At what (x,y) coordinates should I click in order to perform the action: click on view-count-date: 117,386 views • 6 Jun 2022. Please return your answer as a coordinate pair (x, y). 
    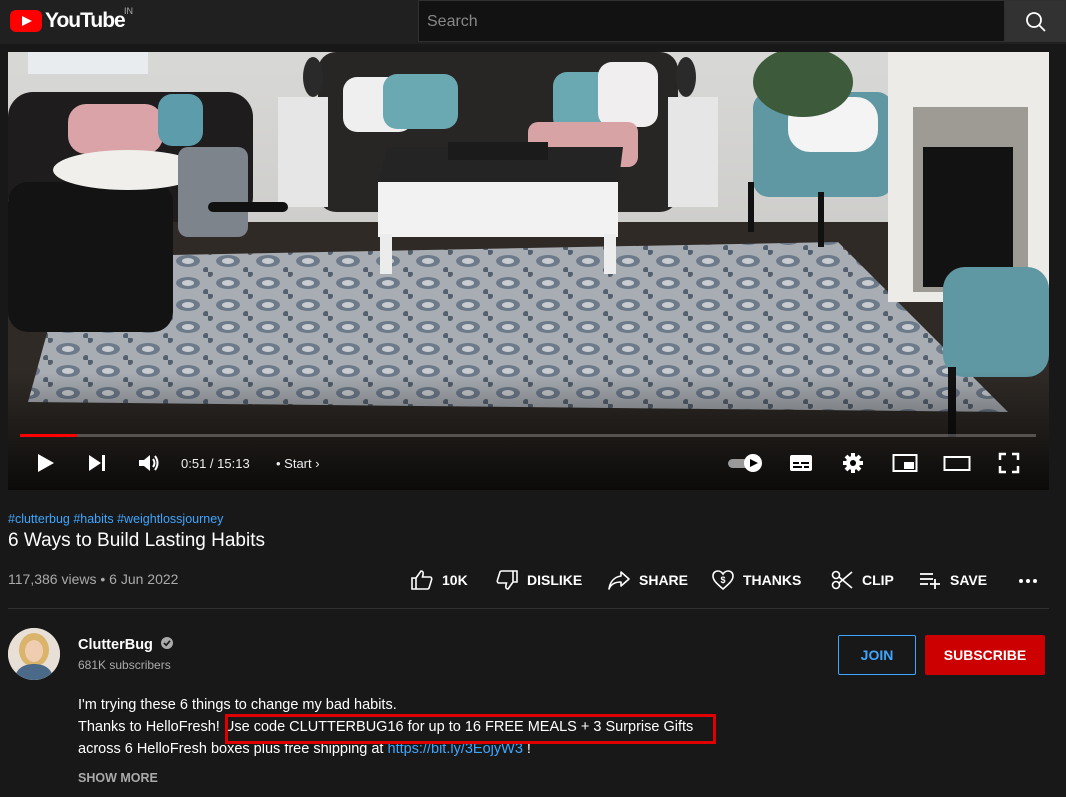
    Looking at the image, I should click on (93, 579).